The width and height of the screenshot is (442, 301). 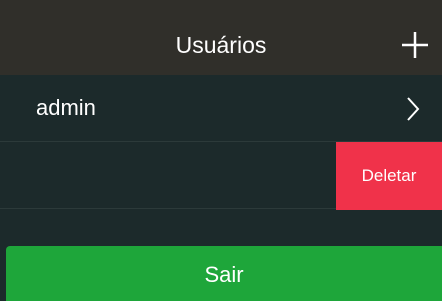 What do you see at coordinates (221, 45) in the screenshot?
I see `page-title: Usuários` at bounding box center [221, 45].